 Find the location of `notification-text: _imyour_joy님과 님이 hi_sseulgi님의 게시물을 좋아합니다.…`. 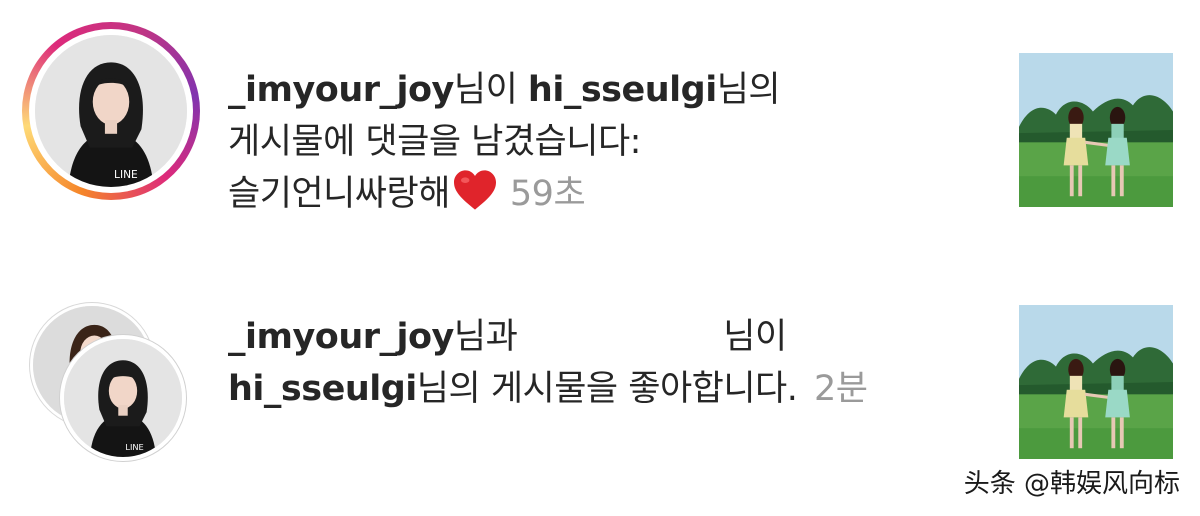

notification-text: _imyour_joy님과 님이 hi_sseulgi님의 게시물을 좋아합니다.… is located at coordinates (548, 363).